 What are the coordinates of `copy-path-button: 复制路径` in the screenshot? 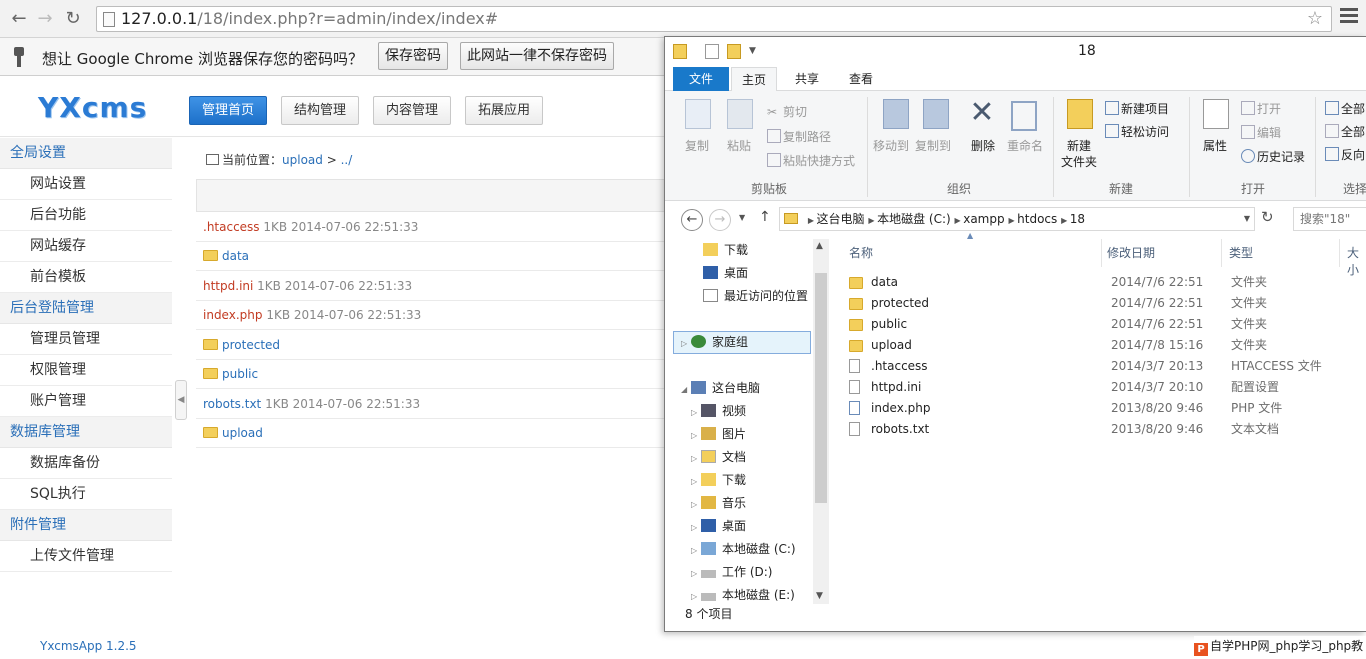 It's located at (807, 136).